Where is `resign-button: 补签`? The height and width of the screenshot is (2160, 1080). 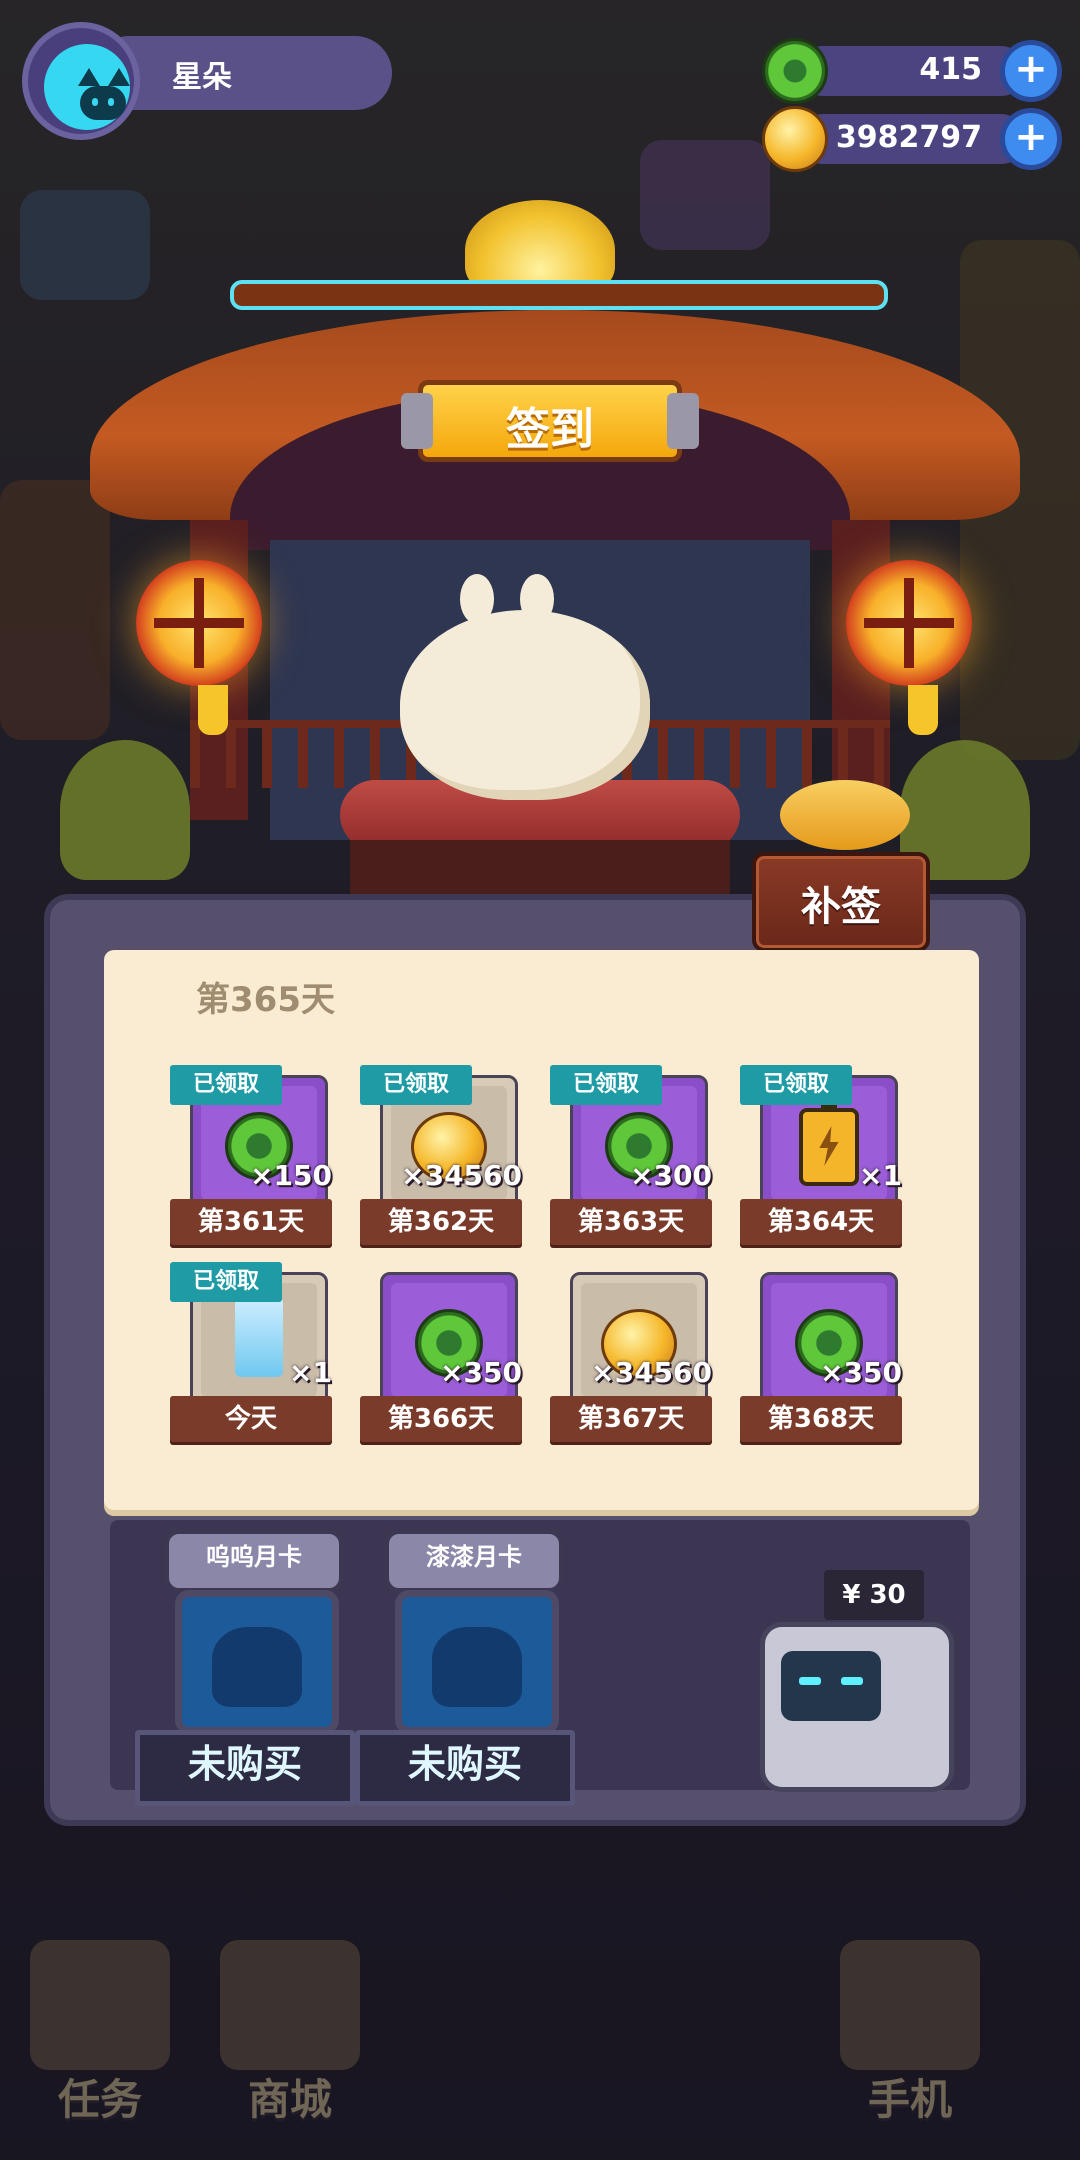
resign-button: 补签 is located at coordinates (841, 902).